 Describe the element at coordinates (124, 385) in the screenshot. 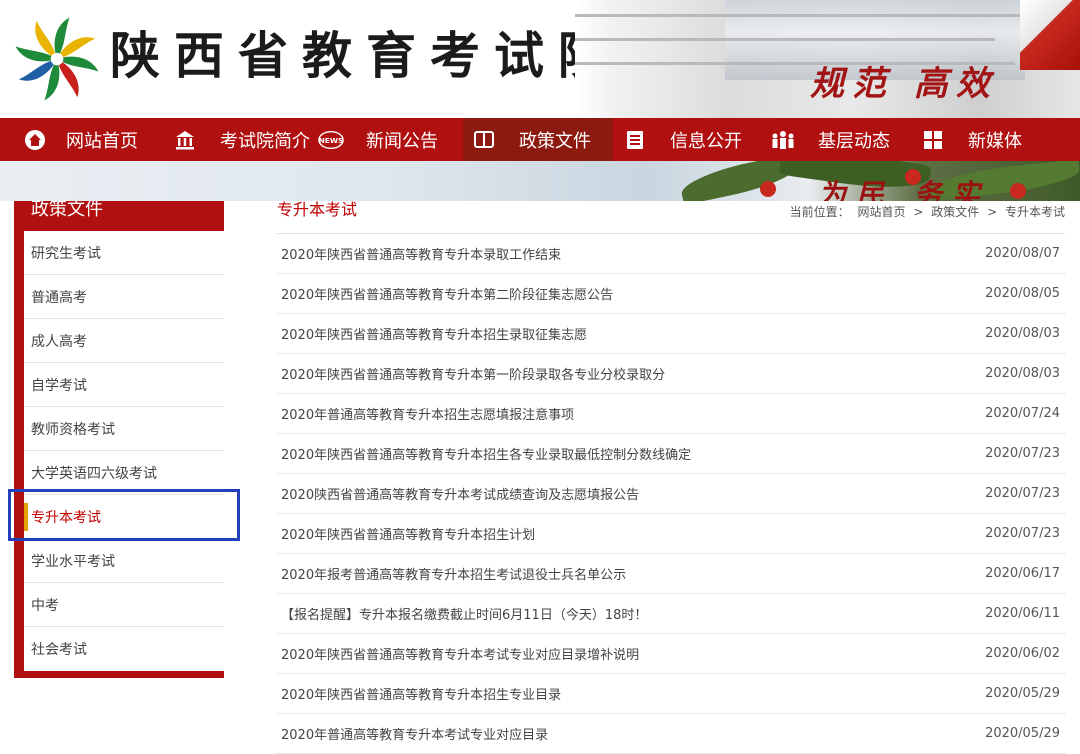

I see `sidebar-item-self-study: 自学考试` at that location.